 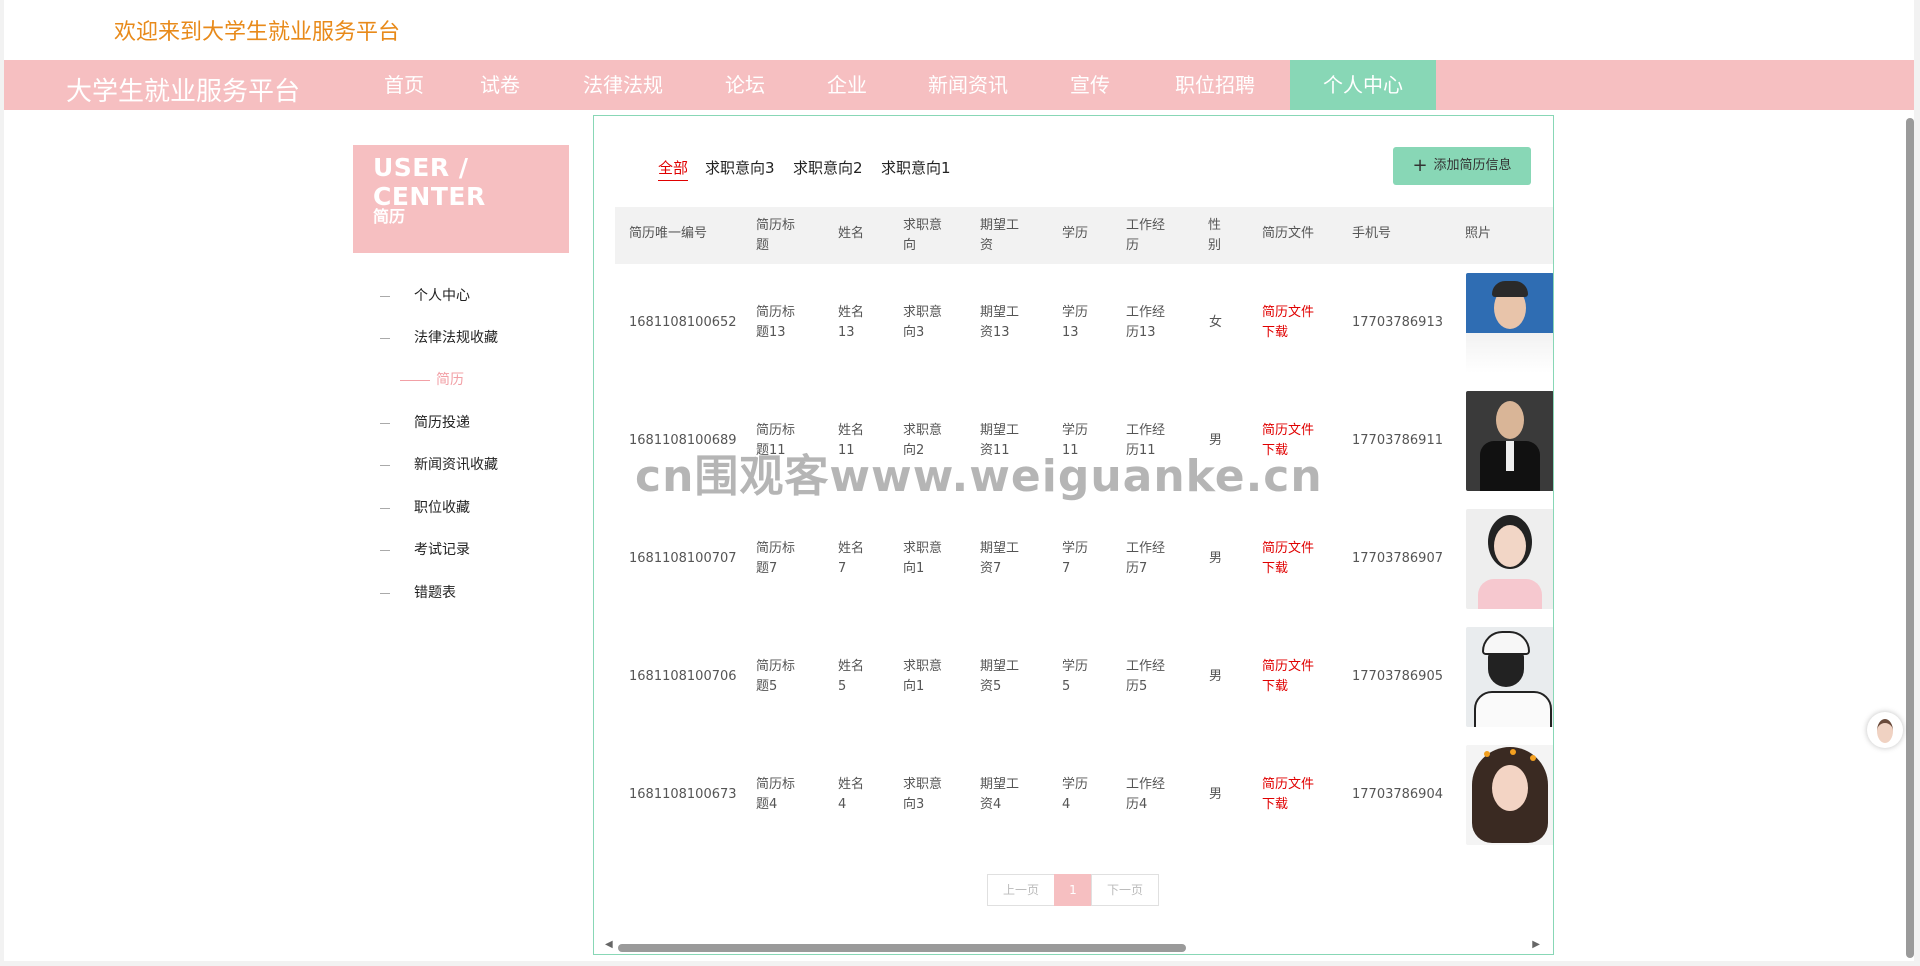 What do you see at coordinates (1146, 322) in the screenshot?
I see `cell-experience: 工作经历13` at bounding box center [1146, 322].